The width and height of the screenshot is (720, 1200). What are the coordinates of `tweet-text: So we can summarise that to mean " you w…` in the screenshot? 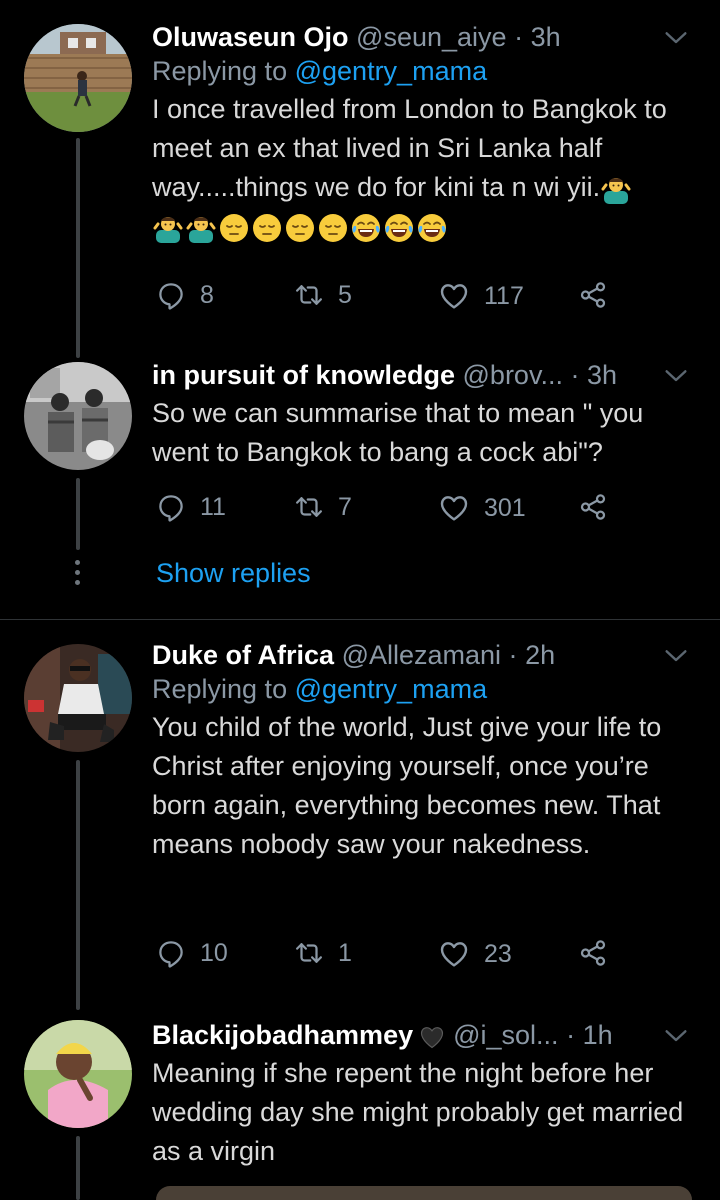 It's located at (398, 432).